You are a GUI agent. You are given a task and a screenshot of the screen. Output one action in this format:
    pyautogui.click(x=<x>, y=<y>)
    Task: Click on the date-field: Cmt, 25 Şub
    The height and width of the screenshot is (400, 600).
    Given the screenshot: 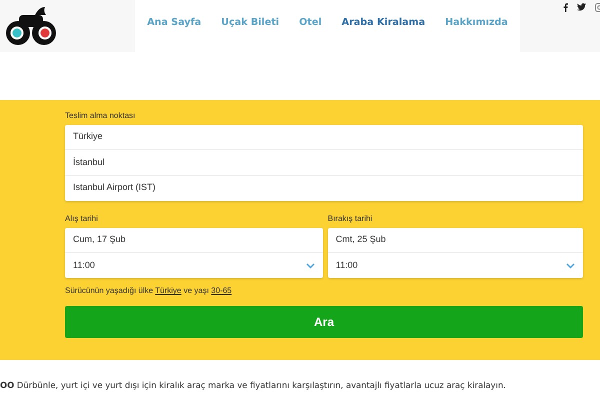 What is the action you would take?
    pyautogui.click(x=455, y=241)
    